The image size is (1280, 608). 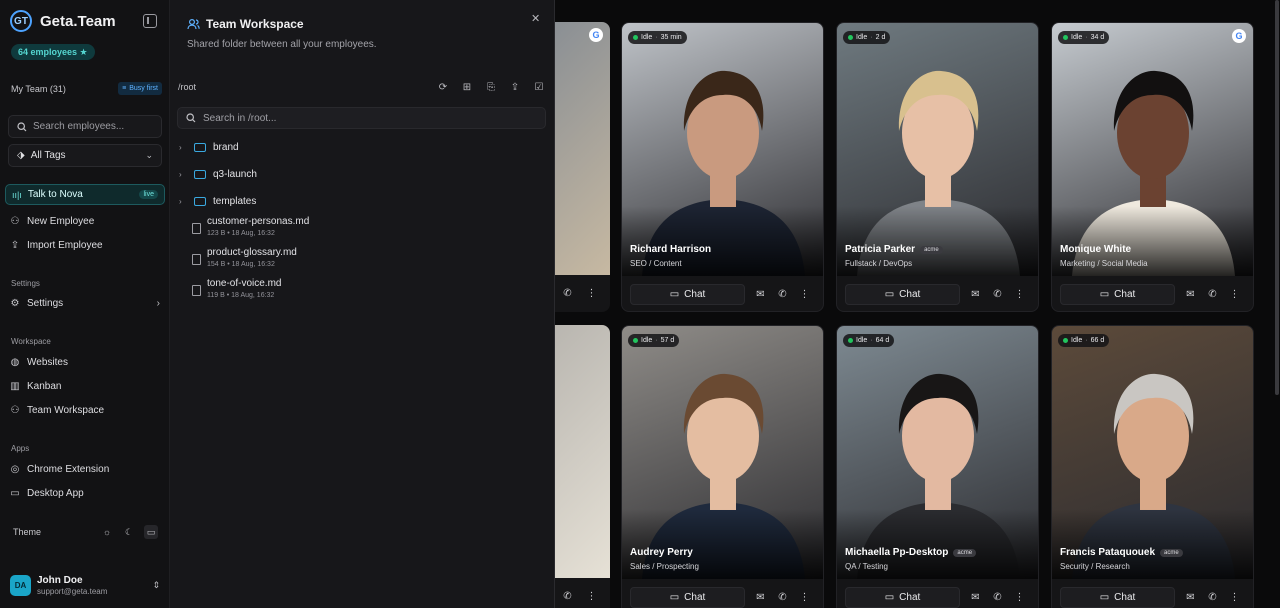 What do you see at coordinates (85, 245) in the screenshot?
I see `import-employee-button: ⇪ Import Employee` at bounding box center [85, 245].